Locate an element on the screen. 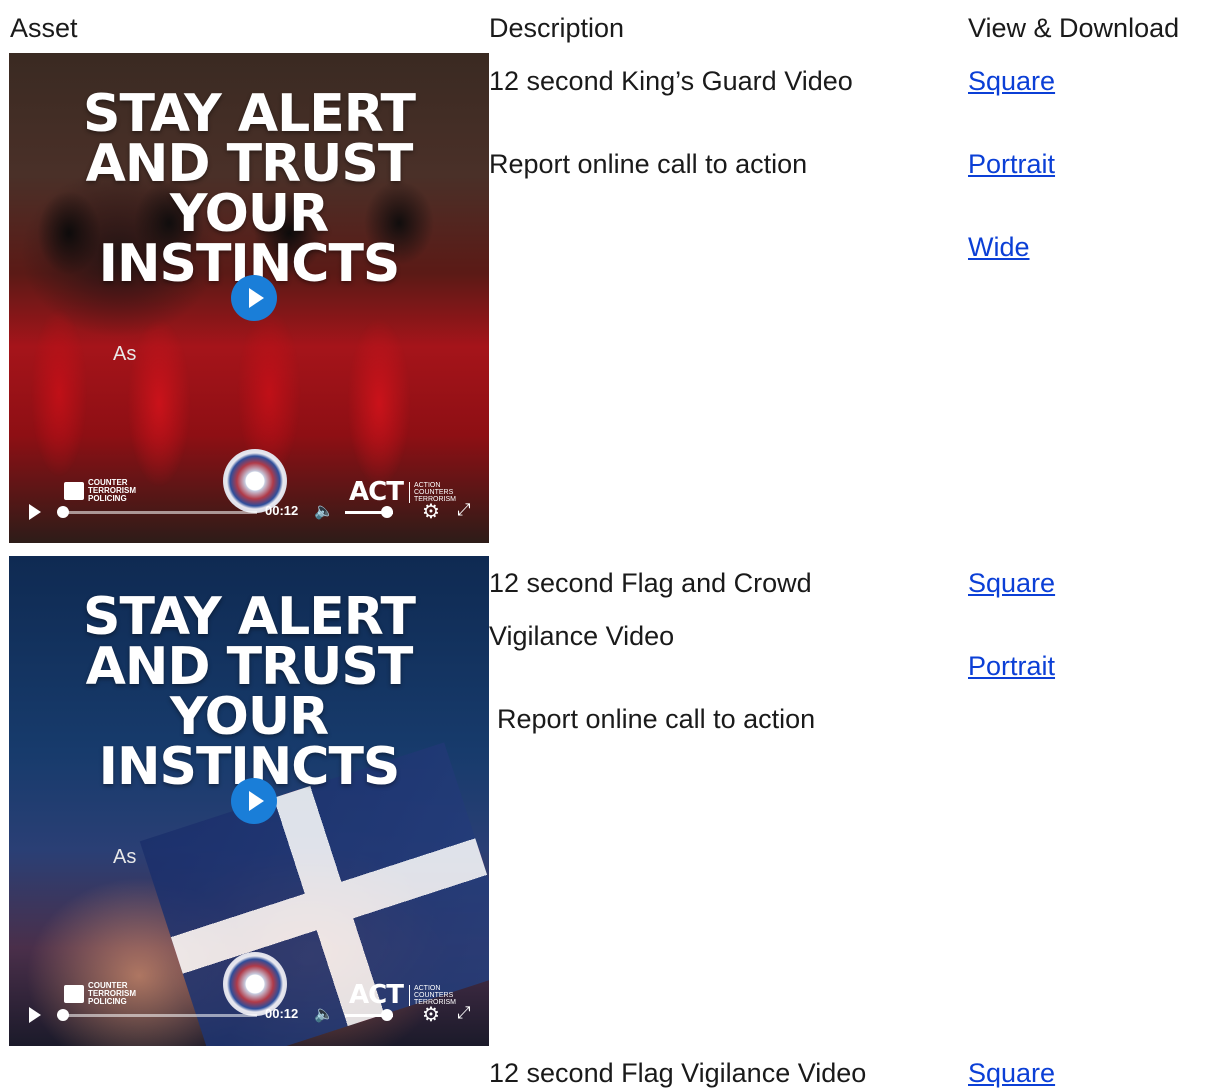 This screenshot has width=1222, height=1090. link-wide: Wide is located at coordinates (999, 247).